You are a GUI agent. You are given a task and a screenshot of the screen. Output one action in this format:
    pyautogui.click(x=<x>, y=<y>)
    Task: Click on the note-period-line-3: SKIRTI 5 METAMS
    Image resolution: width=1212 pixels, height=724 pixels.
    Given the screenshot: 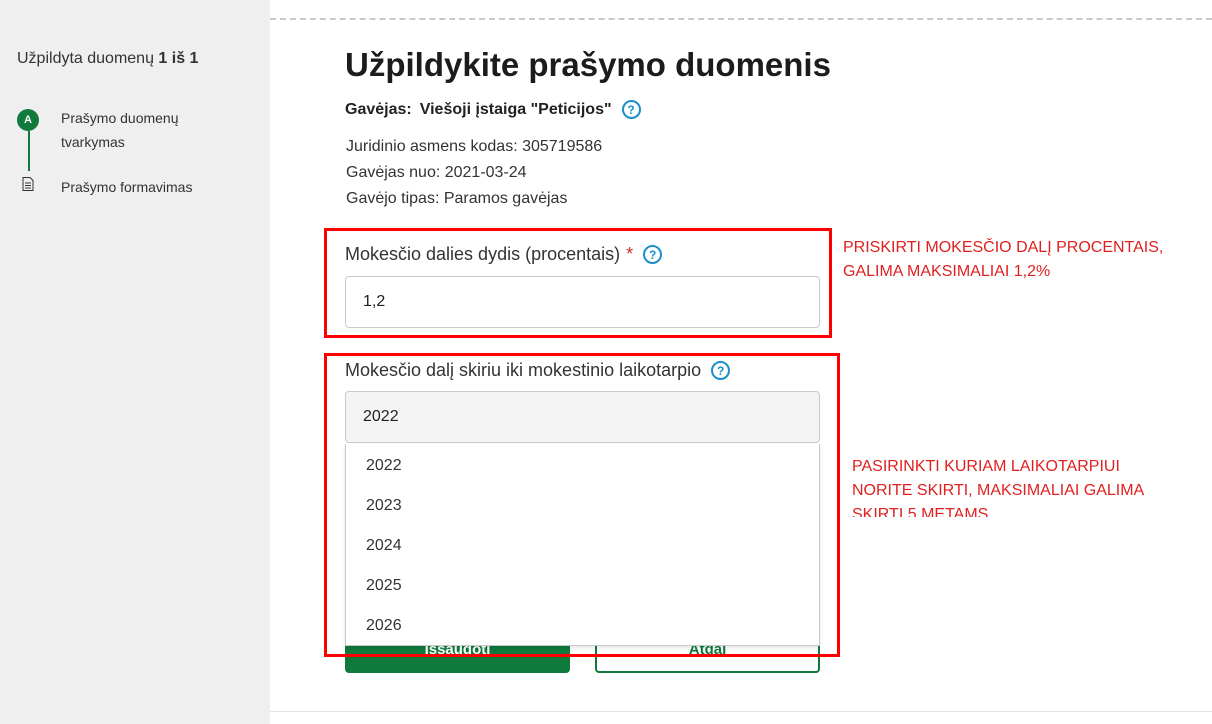 What is the action you would take?
    pyautogui.click(x=920, y=511)
    